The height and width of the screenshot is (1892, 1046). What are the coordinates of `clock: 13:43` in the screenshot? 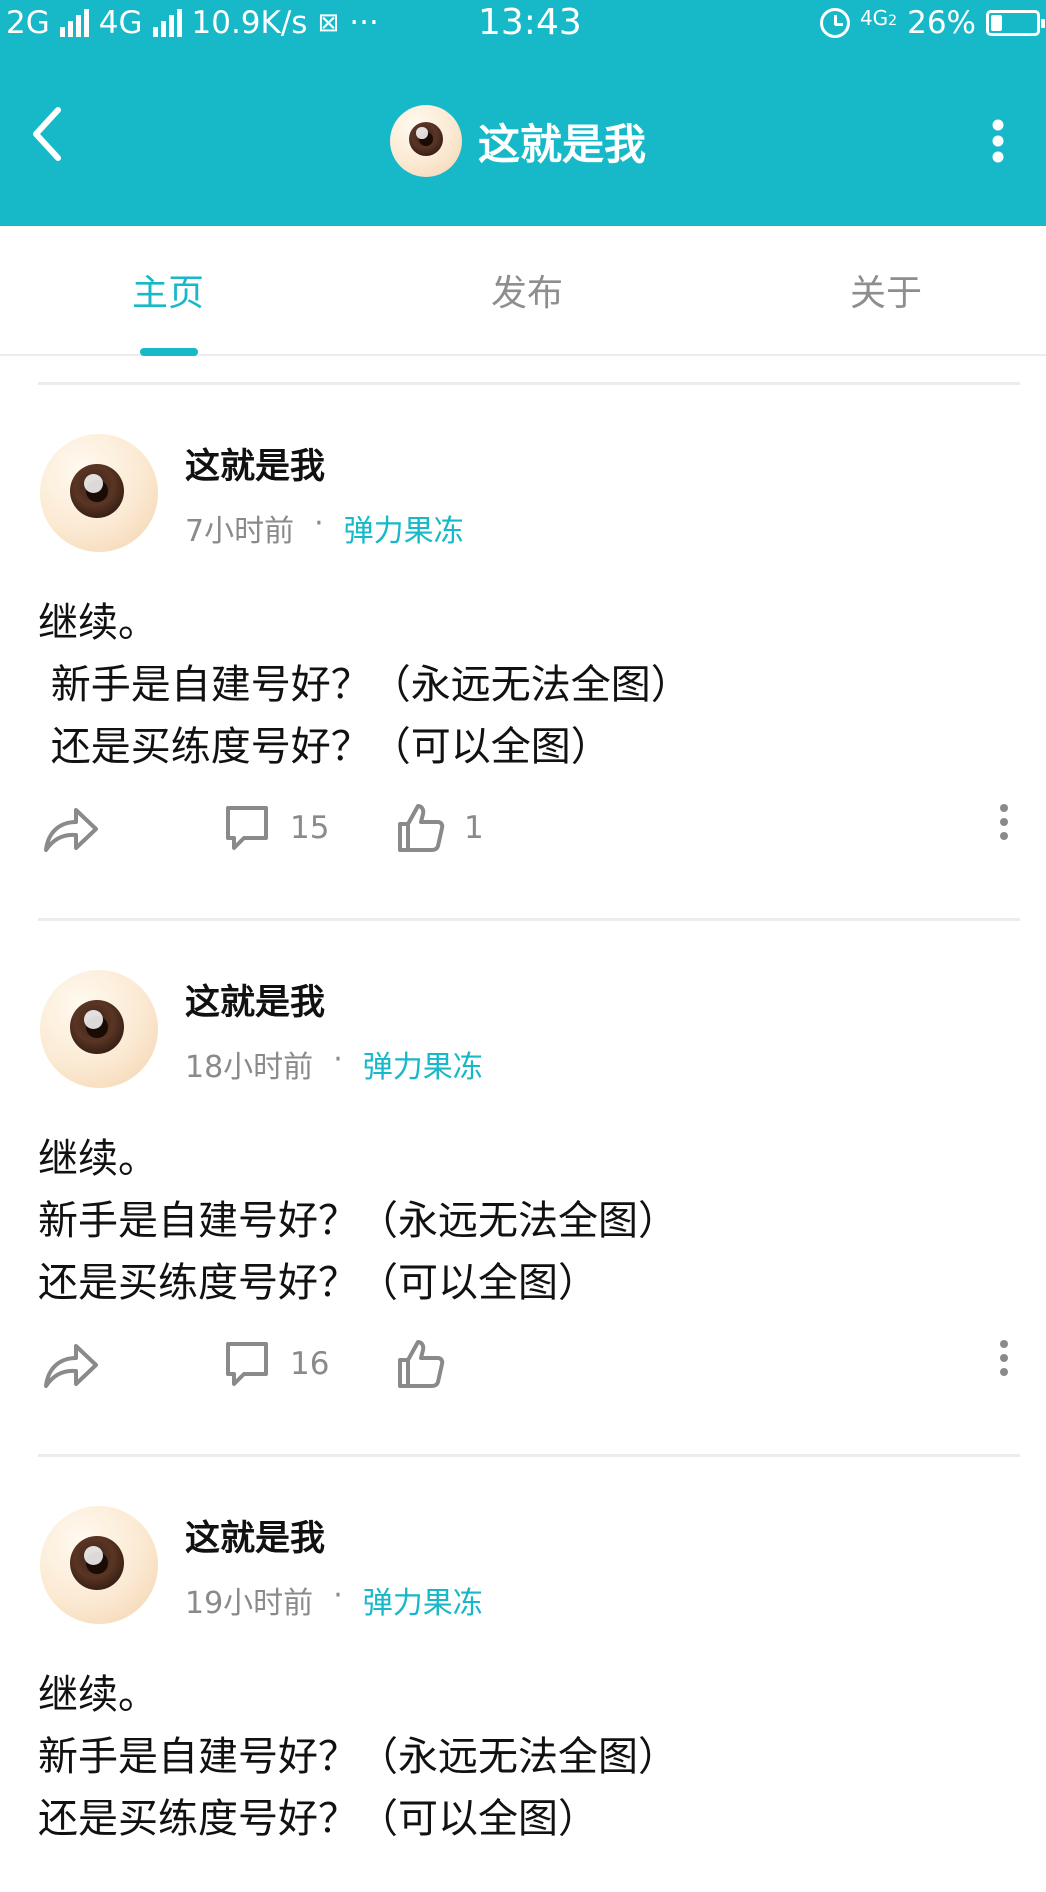 It's located at (530, 22).